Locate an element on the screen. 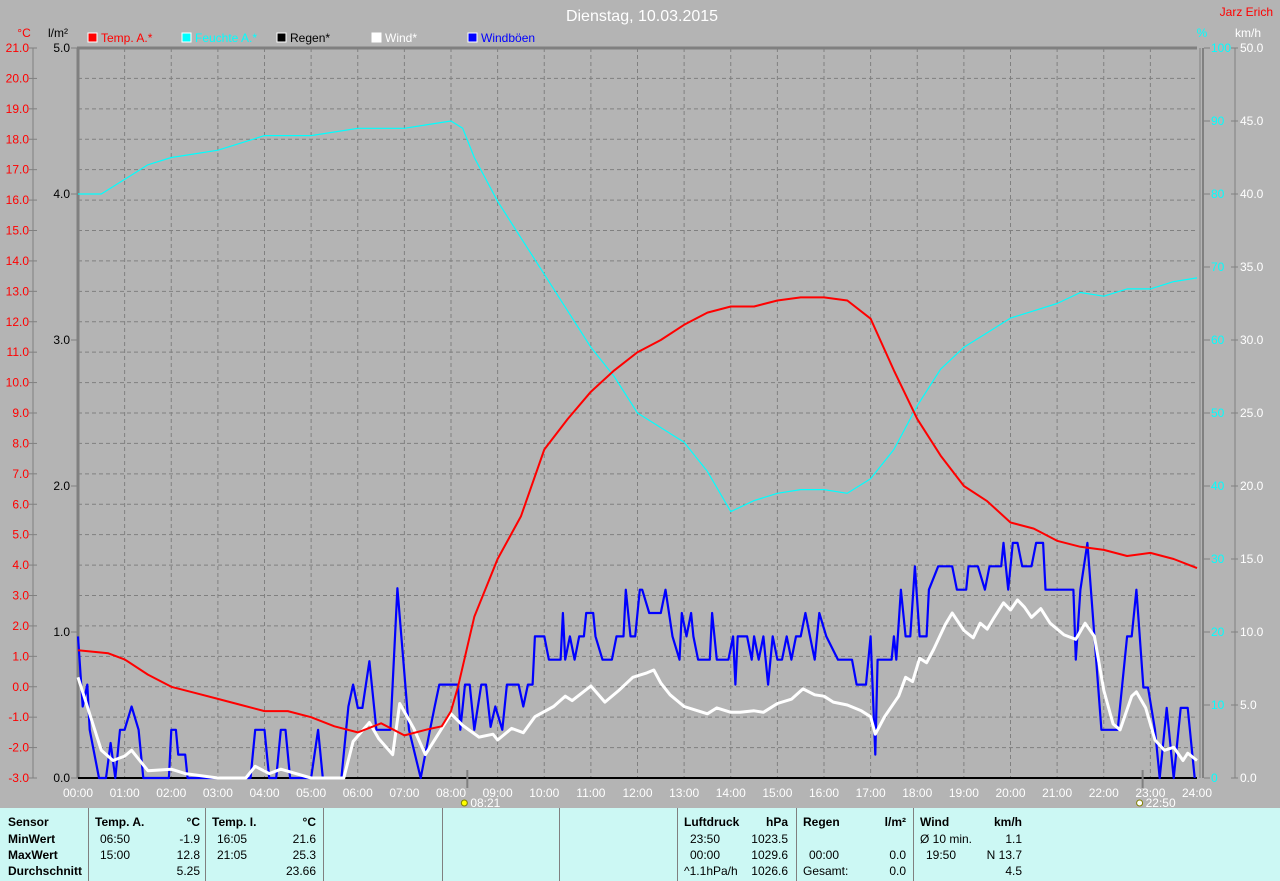 Image resolution: width=1280 pixels, height=881 pixels. wind-tick-label: 0.0 is located at coordinates (1248, 778).